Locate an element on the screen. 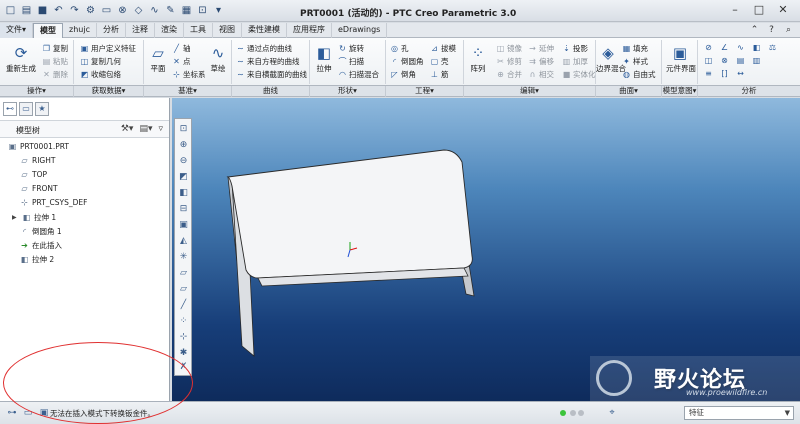 The image size is (800, 424). tab-zhujc: zhujc is located at coordinates (80, 30).